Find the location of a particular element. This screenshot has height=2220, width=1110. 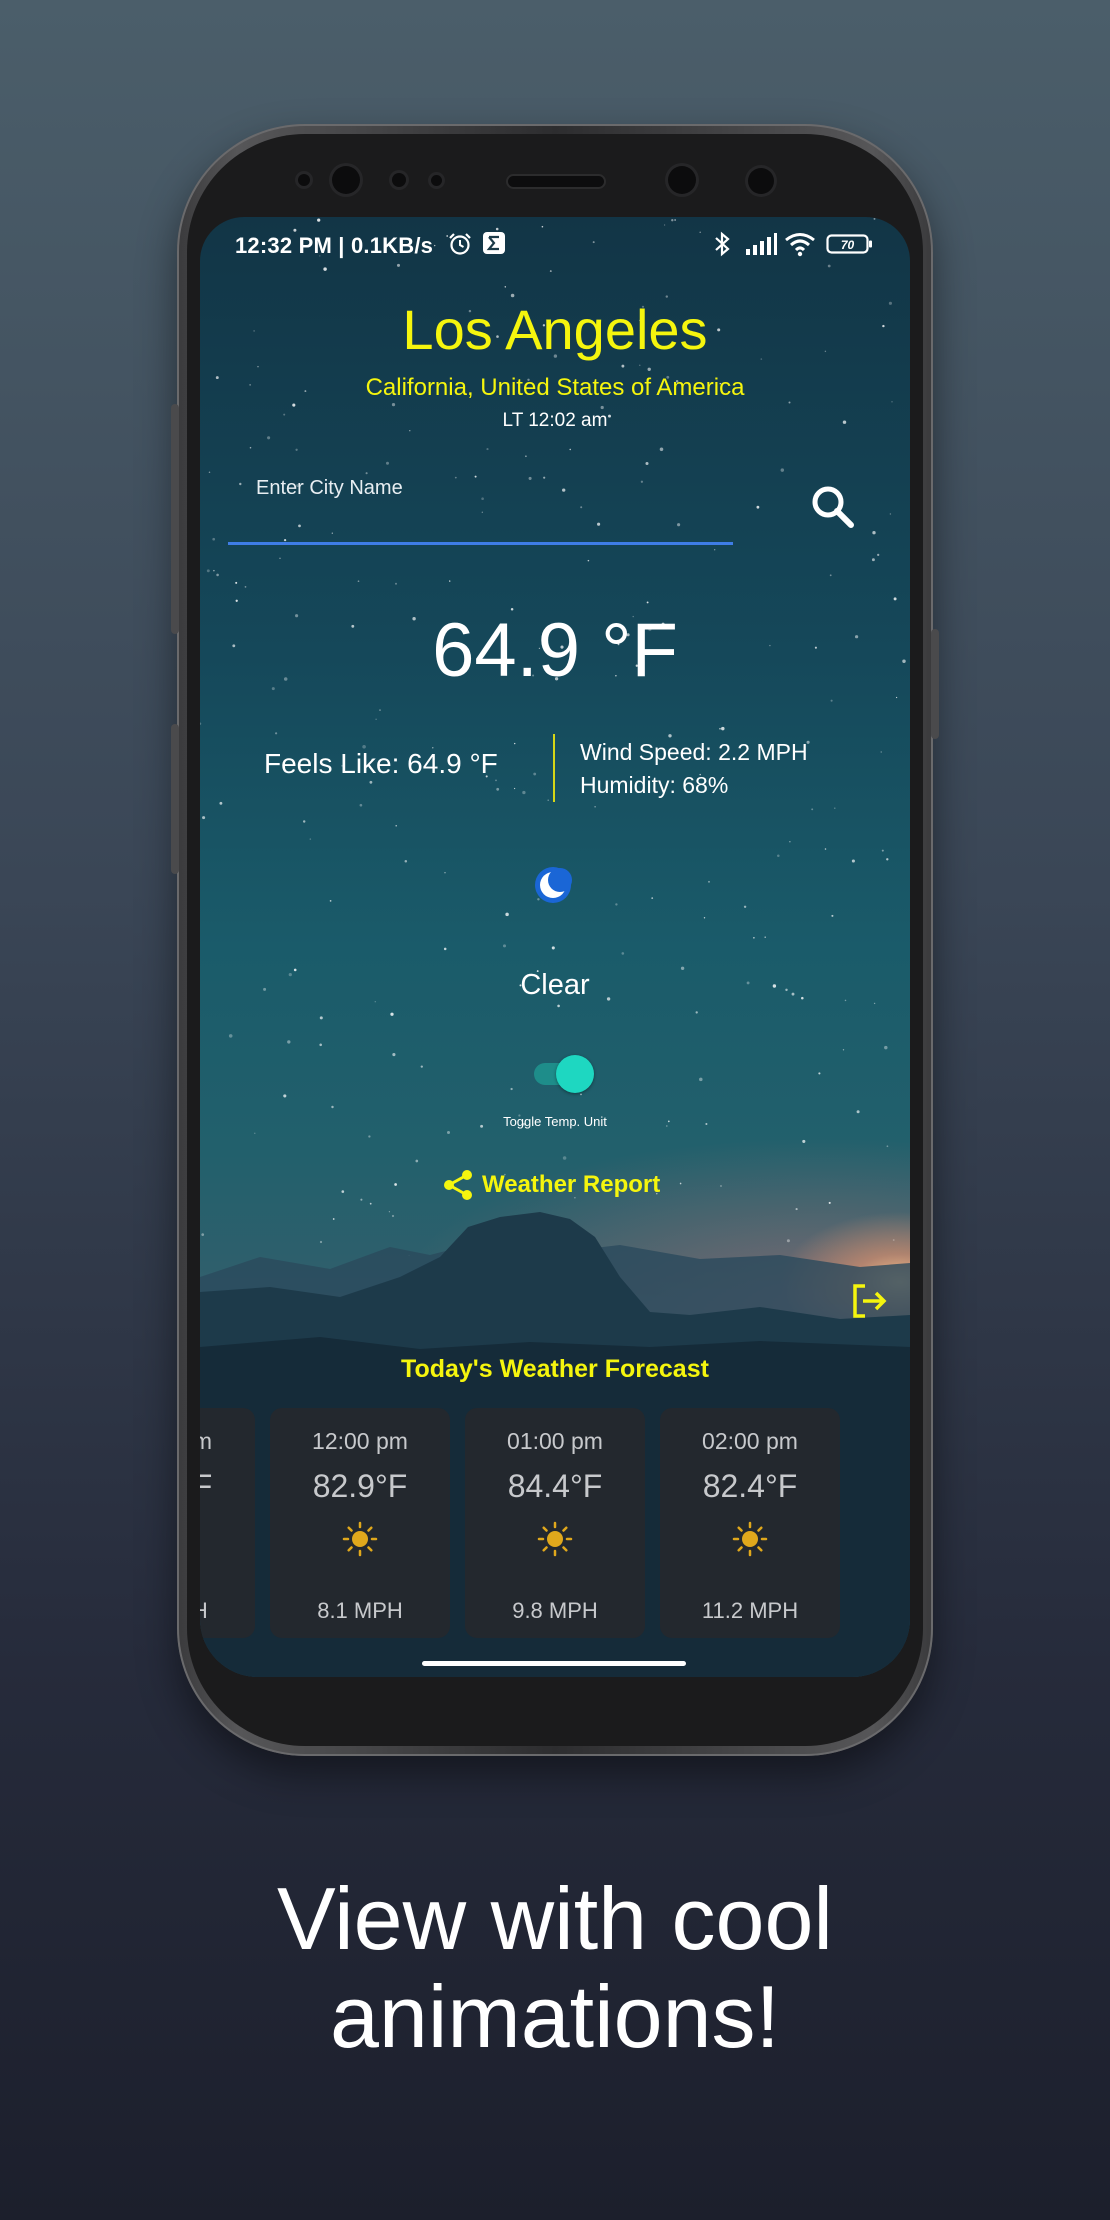

home-indicator is located at coordinates (554, 1663).